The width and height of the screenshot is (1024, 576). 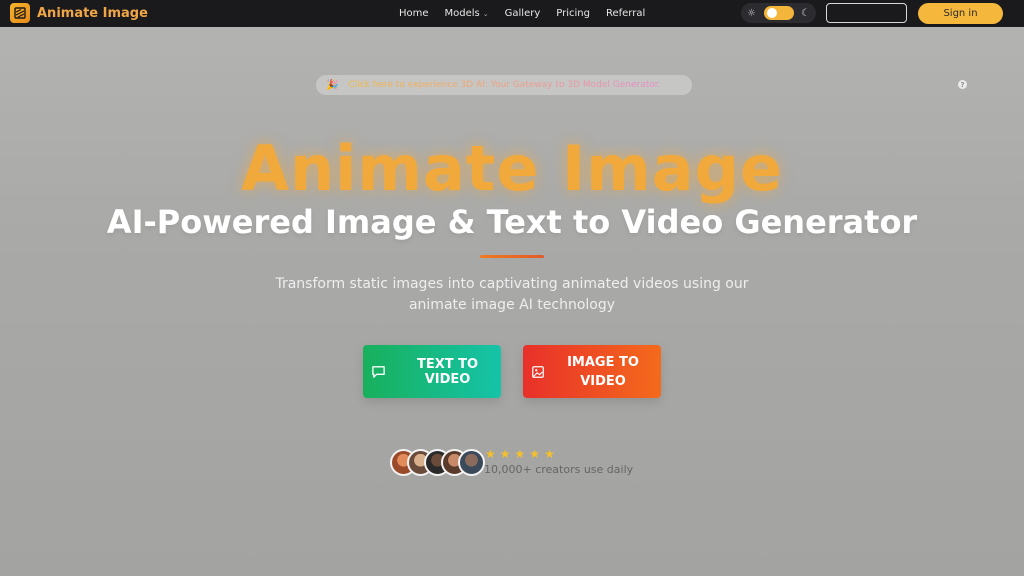 I want to click on nav-link-label: Models, so click(x=462, y=13).